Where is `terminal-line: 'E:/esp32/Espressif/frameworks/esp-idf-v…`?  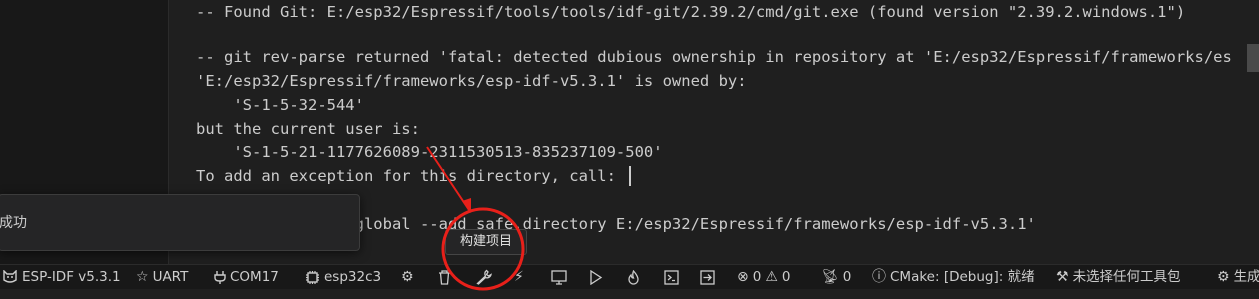 terminal-line: 'E:/esp32/Espressif/frameworks/esp-idf-v… is located at coordinates (471, 81).